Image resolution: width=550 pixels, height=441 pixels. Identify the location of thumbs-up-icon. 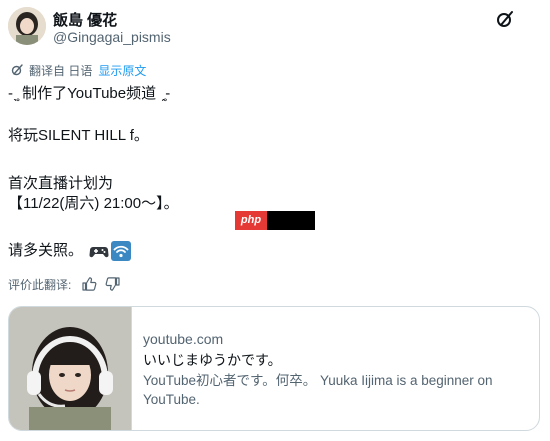
(89, 284).